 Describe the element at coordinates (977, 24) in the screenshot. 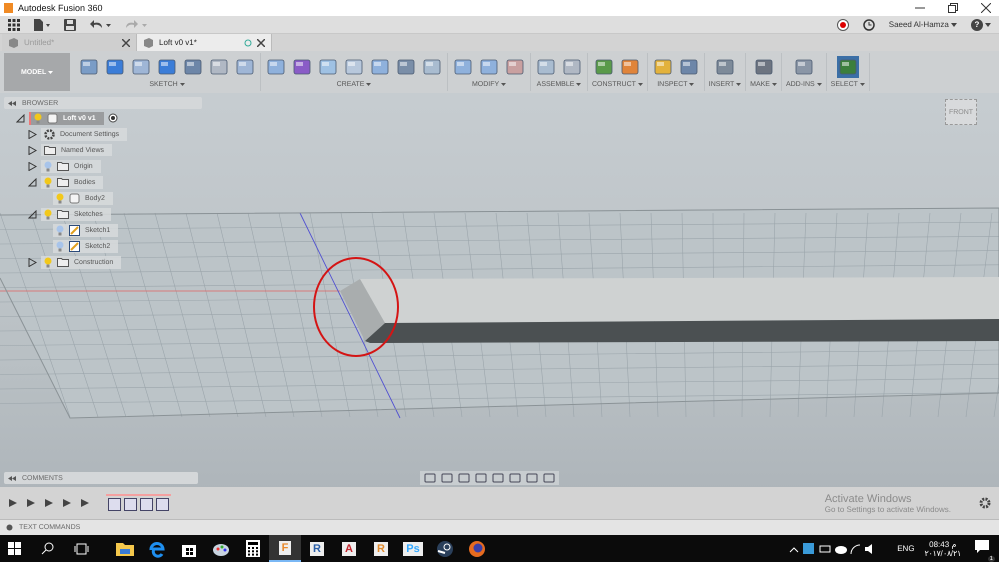

I see `help-button: ?` at that location.